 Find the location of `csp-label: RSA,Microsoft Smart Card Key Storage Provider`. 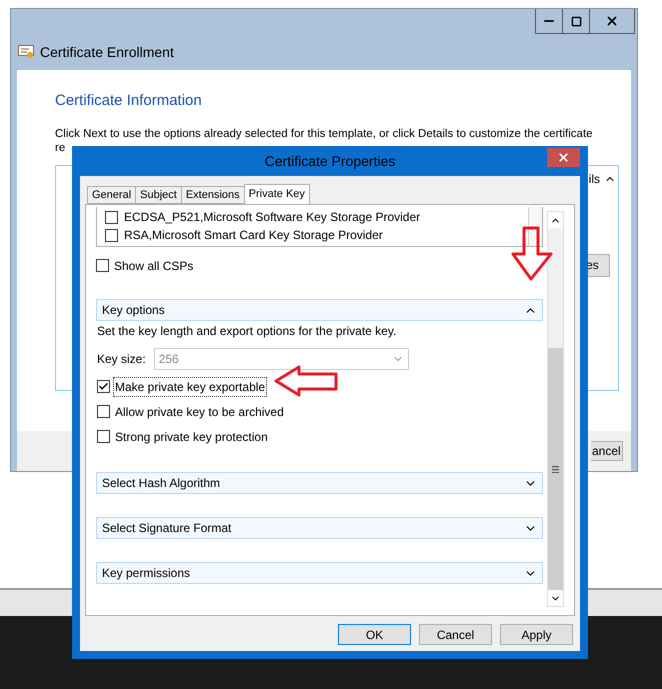

csp-label: RSA,Microsoft Smart Card Key Storage Provider is located at coordinates (253, 235).